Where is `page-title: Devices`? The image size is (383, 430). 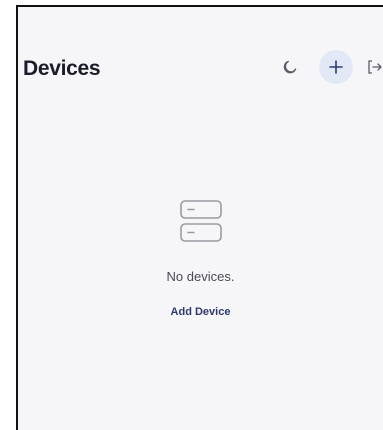
page-title: Devices is located at coordinates (62, 68).